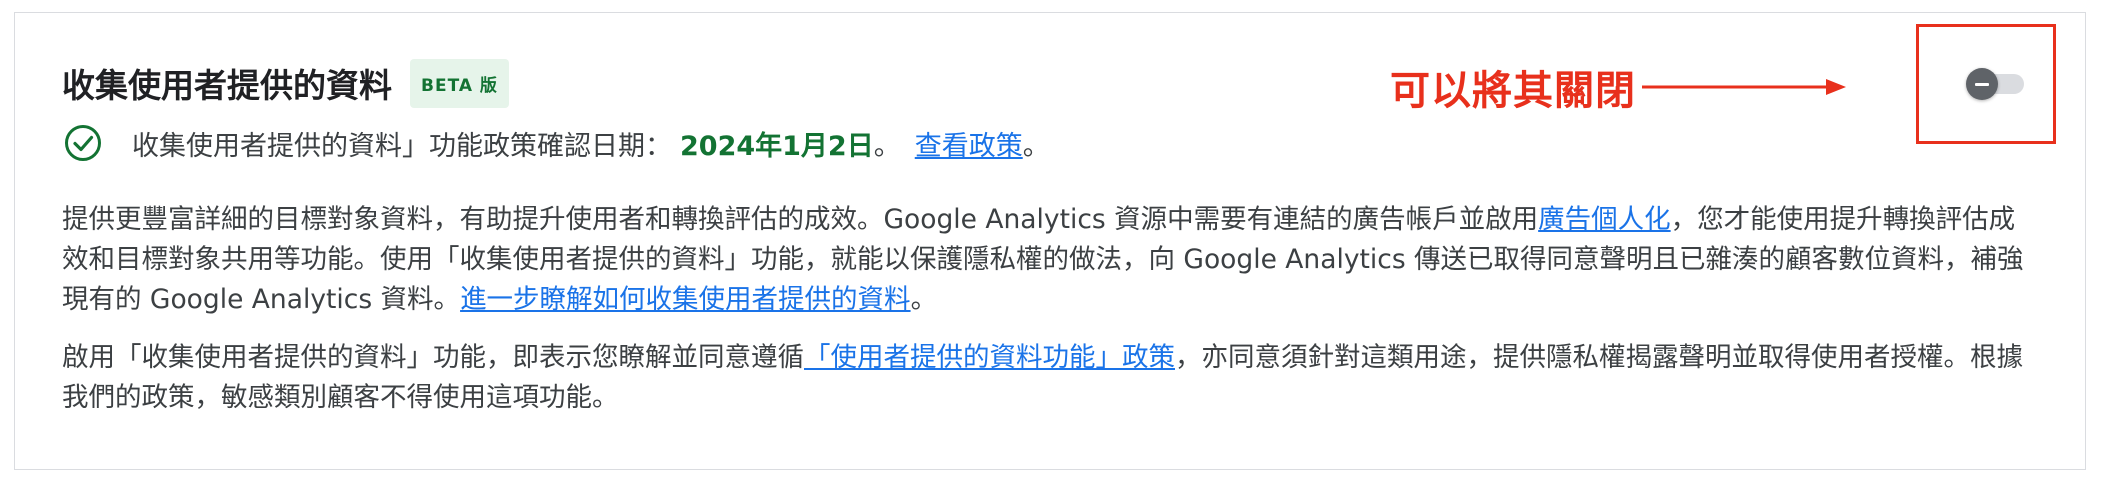  I want to click on confirmation-date: 2024年1月2日, so click(777, 146).